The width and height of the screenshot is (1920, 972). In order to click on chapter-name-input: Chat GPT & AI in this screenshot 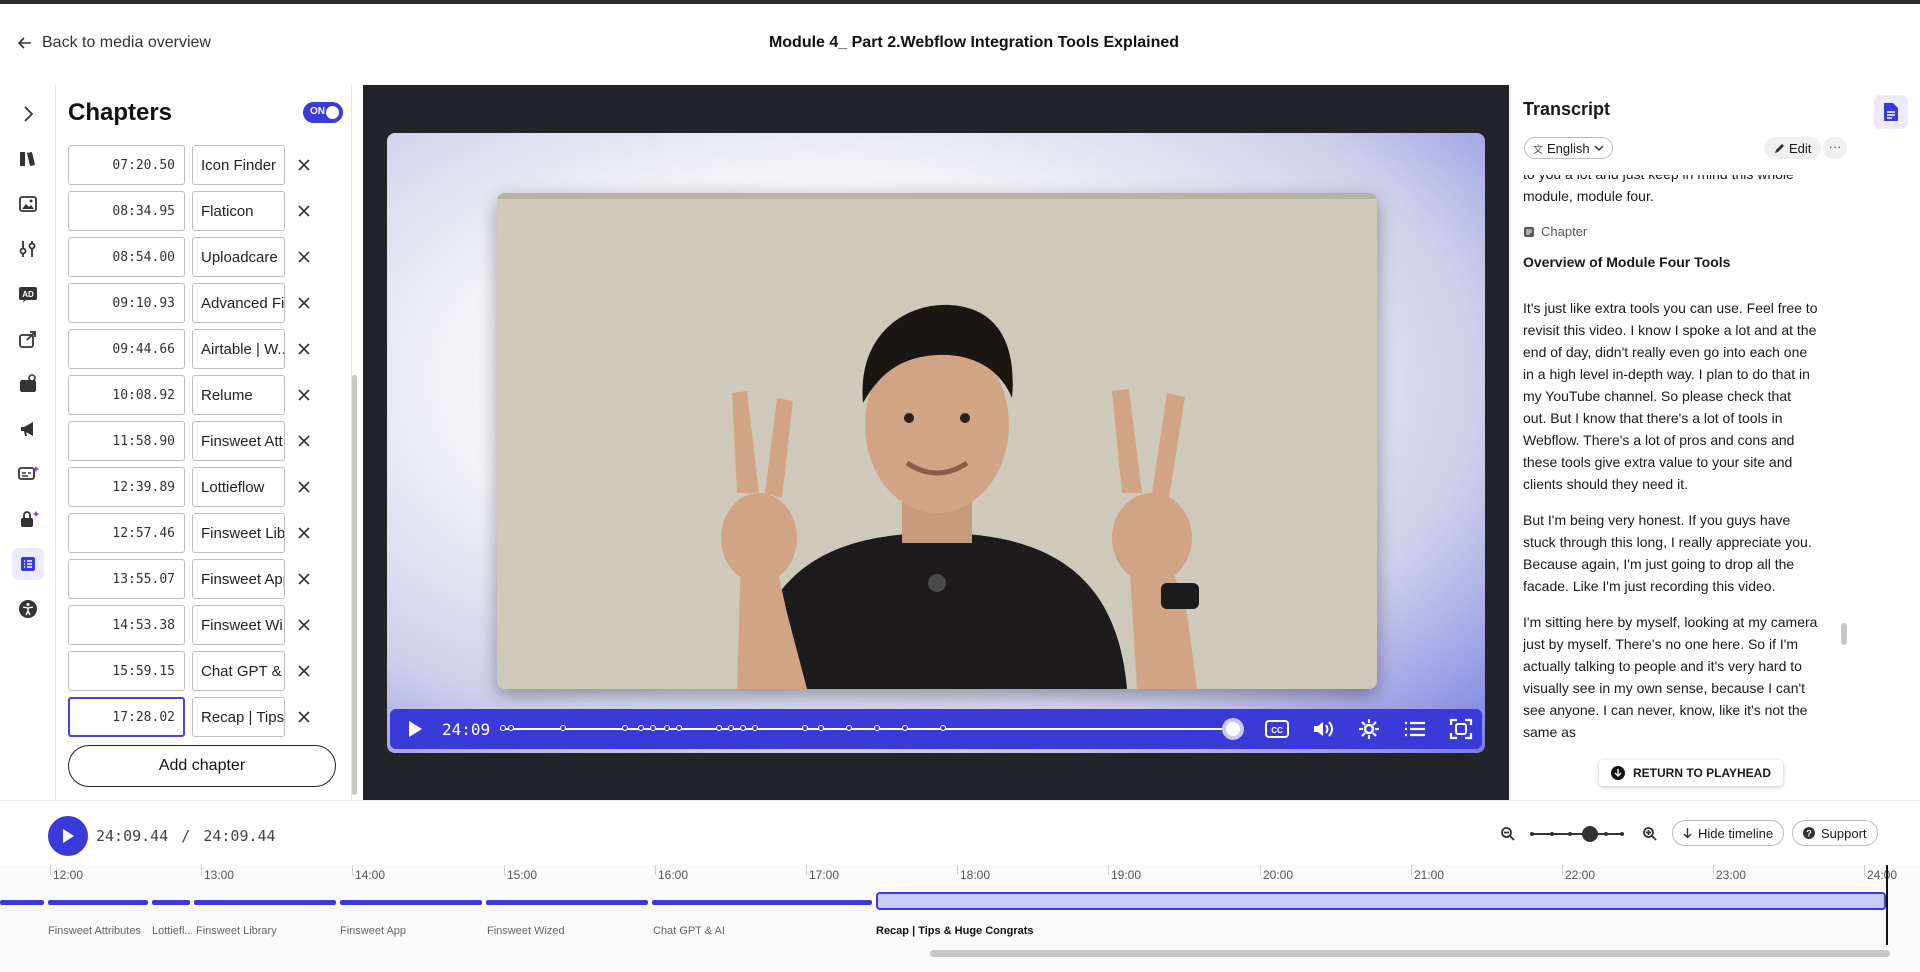, I will do `click(238, 671)`.